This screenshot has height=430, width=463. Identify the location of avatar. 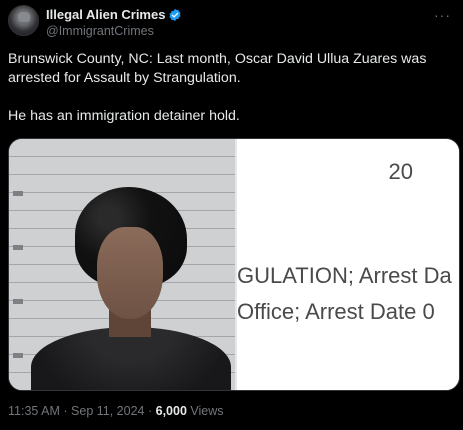
(23, 20).